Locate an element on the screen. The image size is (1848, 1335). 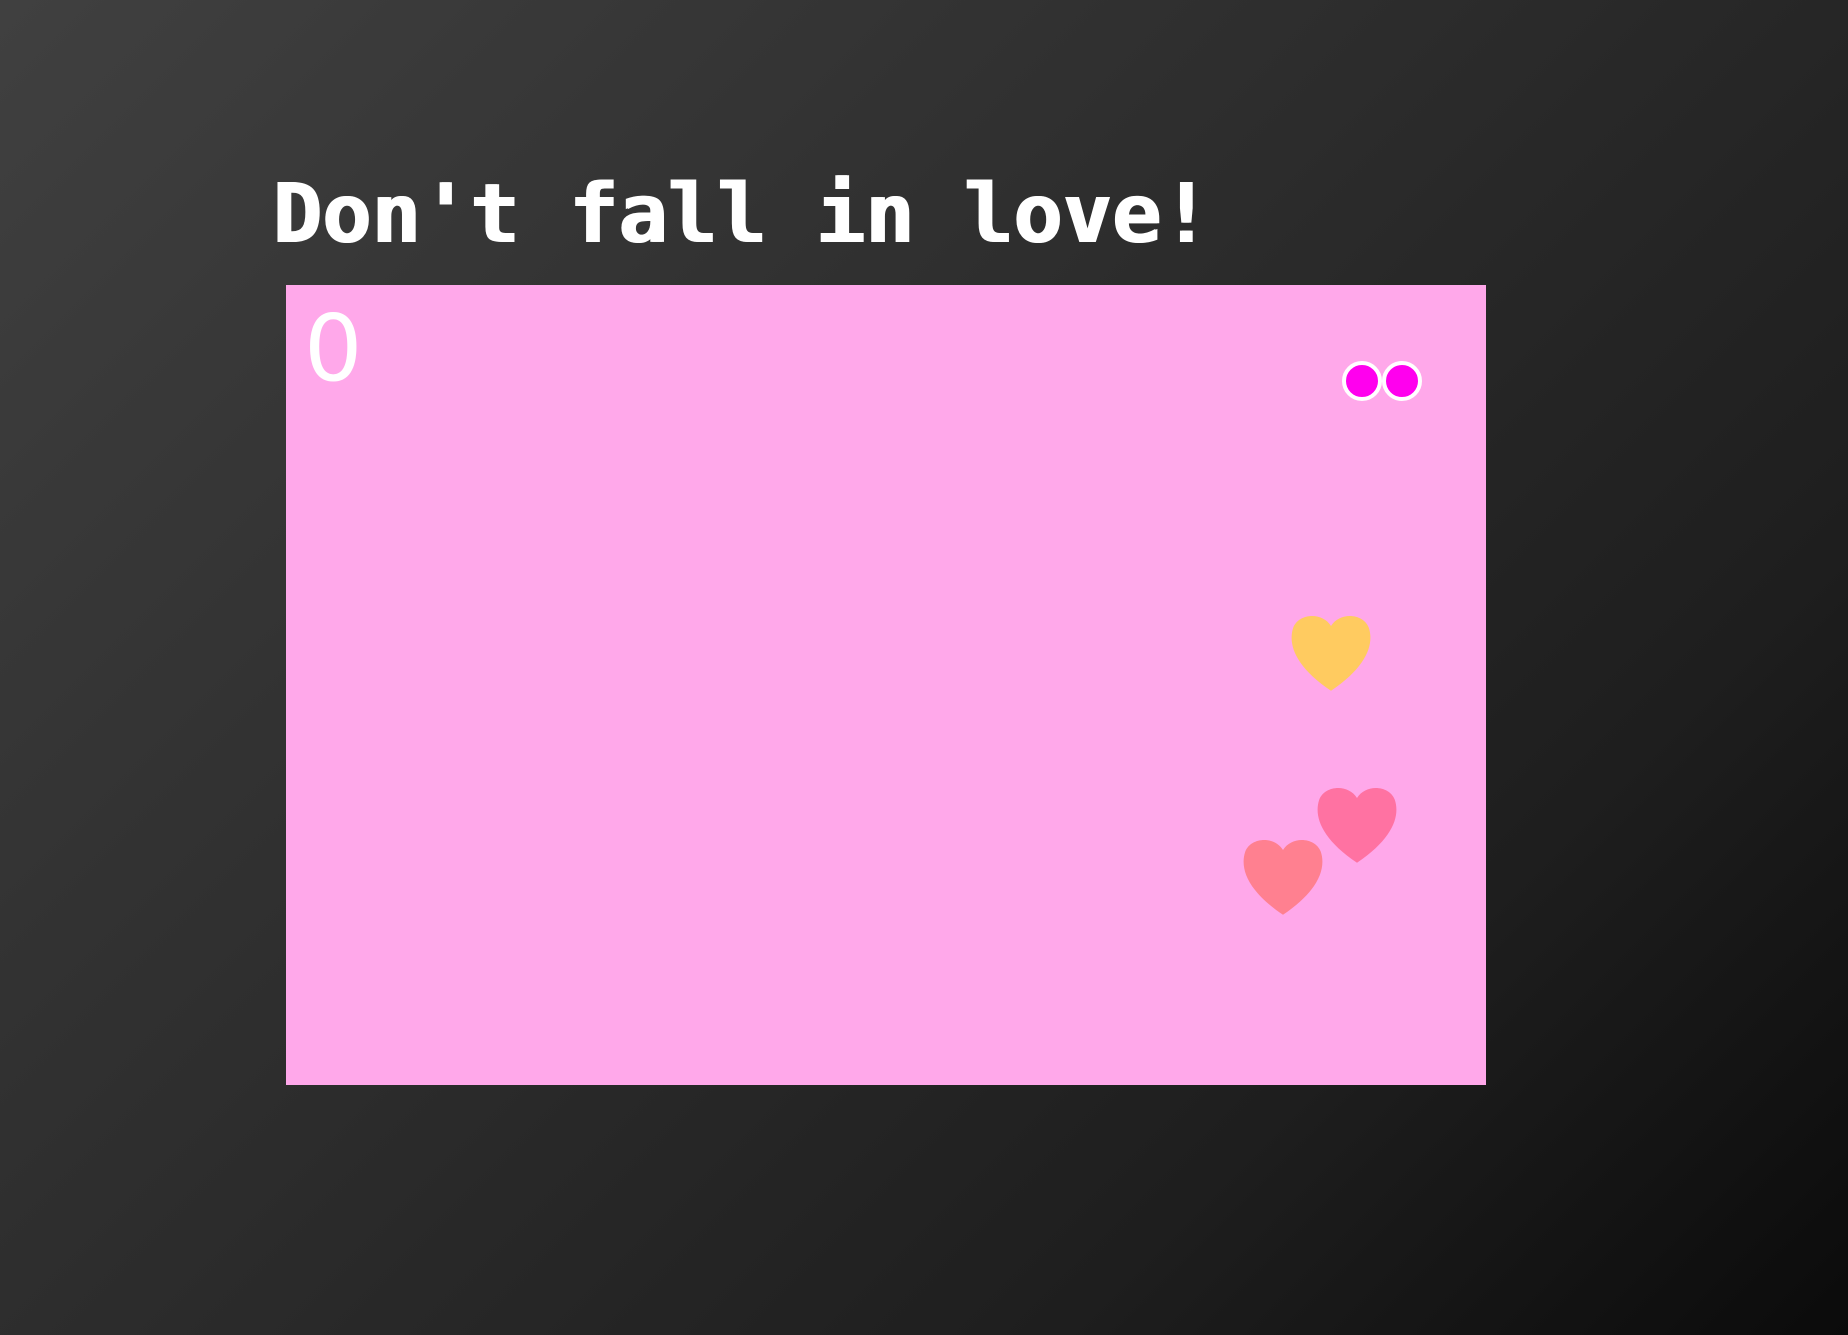
player-character is located at coordinates (1386, 386).